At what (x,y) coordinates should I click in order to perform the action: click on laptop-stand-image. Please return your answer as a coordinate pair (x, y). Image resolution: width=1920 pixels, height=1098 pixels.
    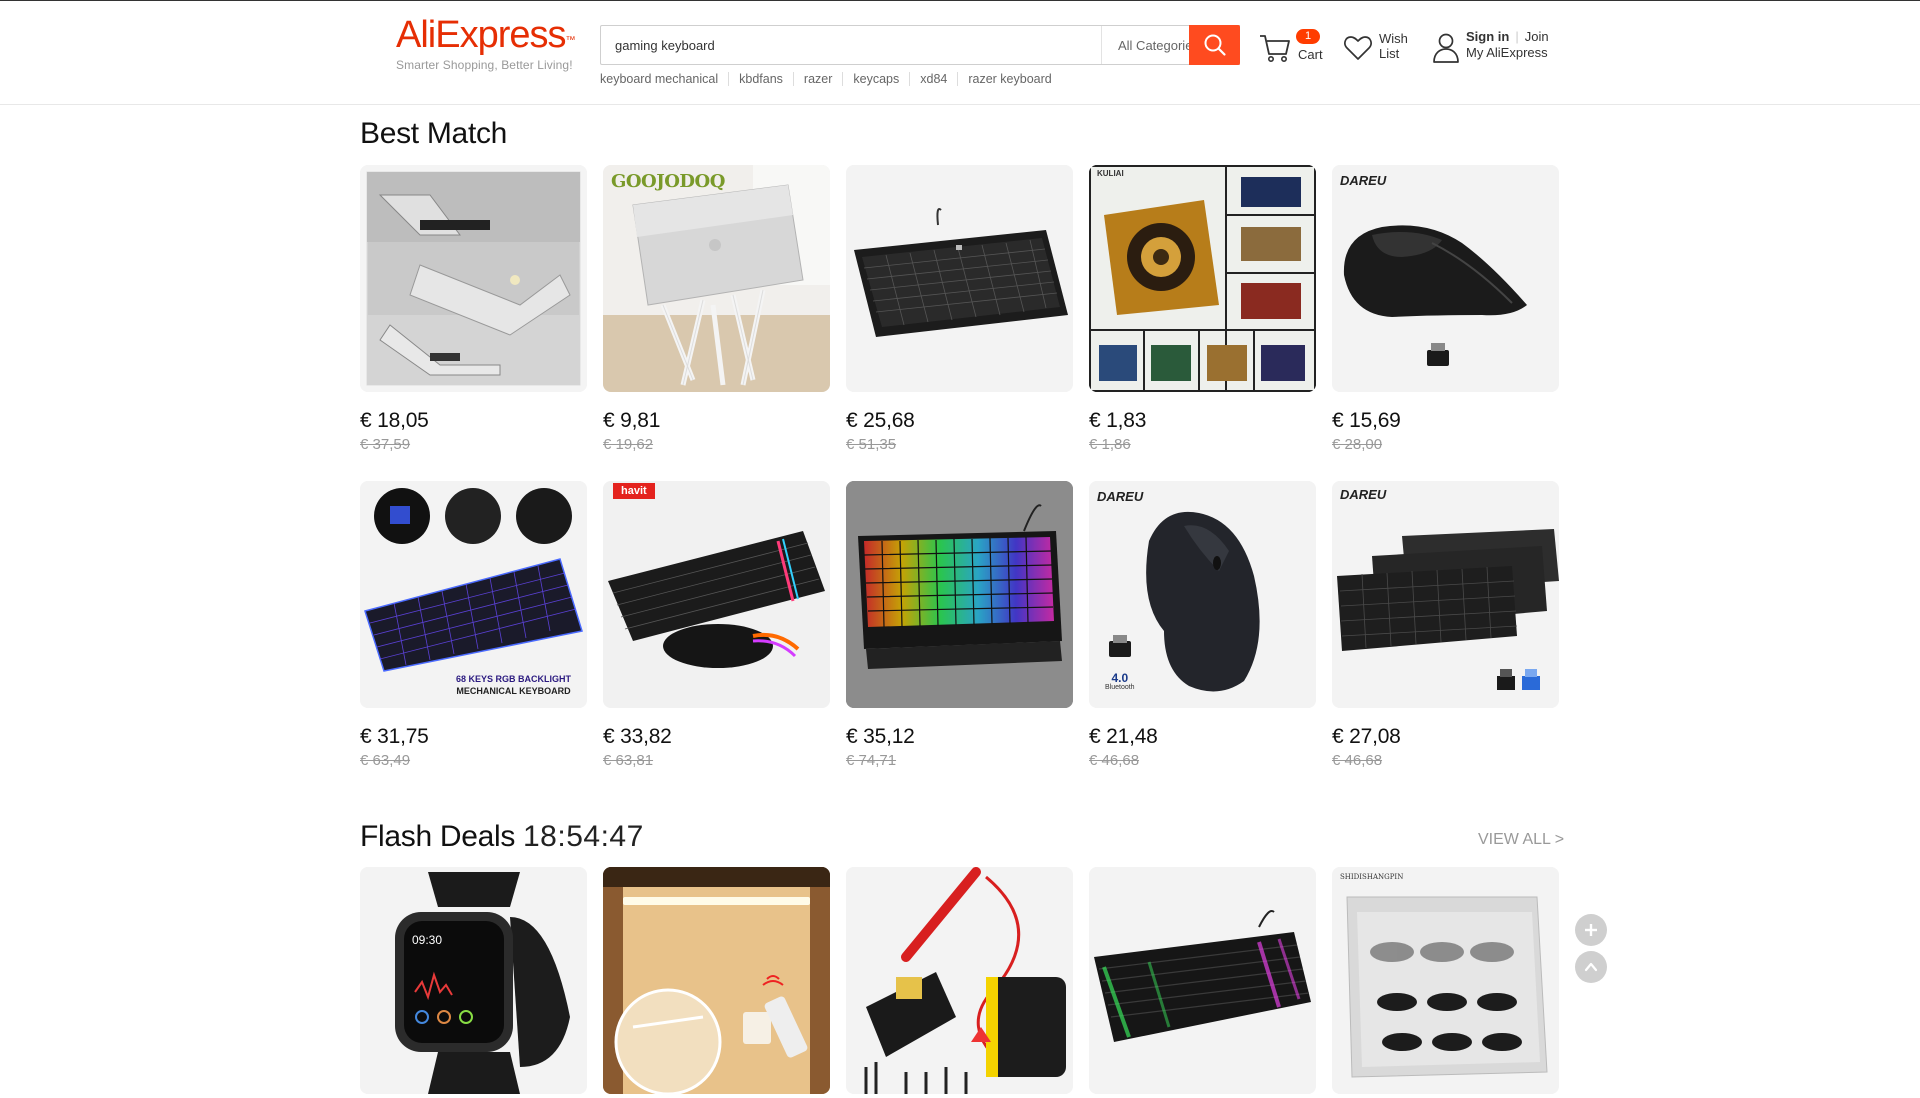
    Looking at the image, I should click on (473, 278).